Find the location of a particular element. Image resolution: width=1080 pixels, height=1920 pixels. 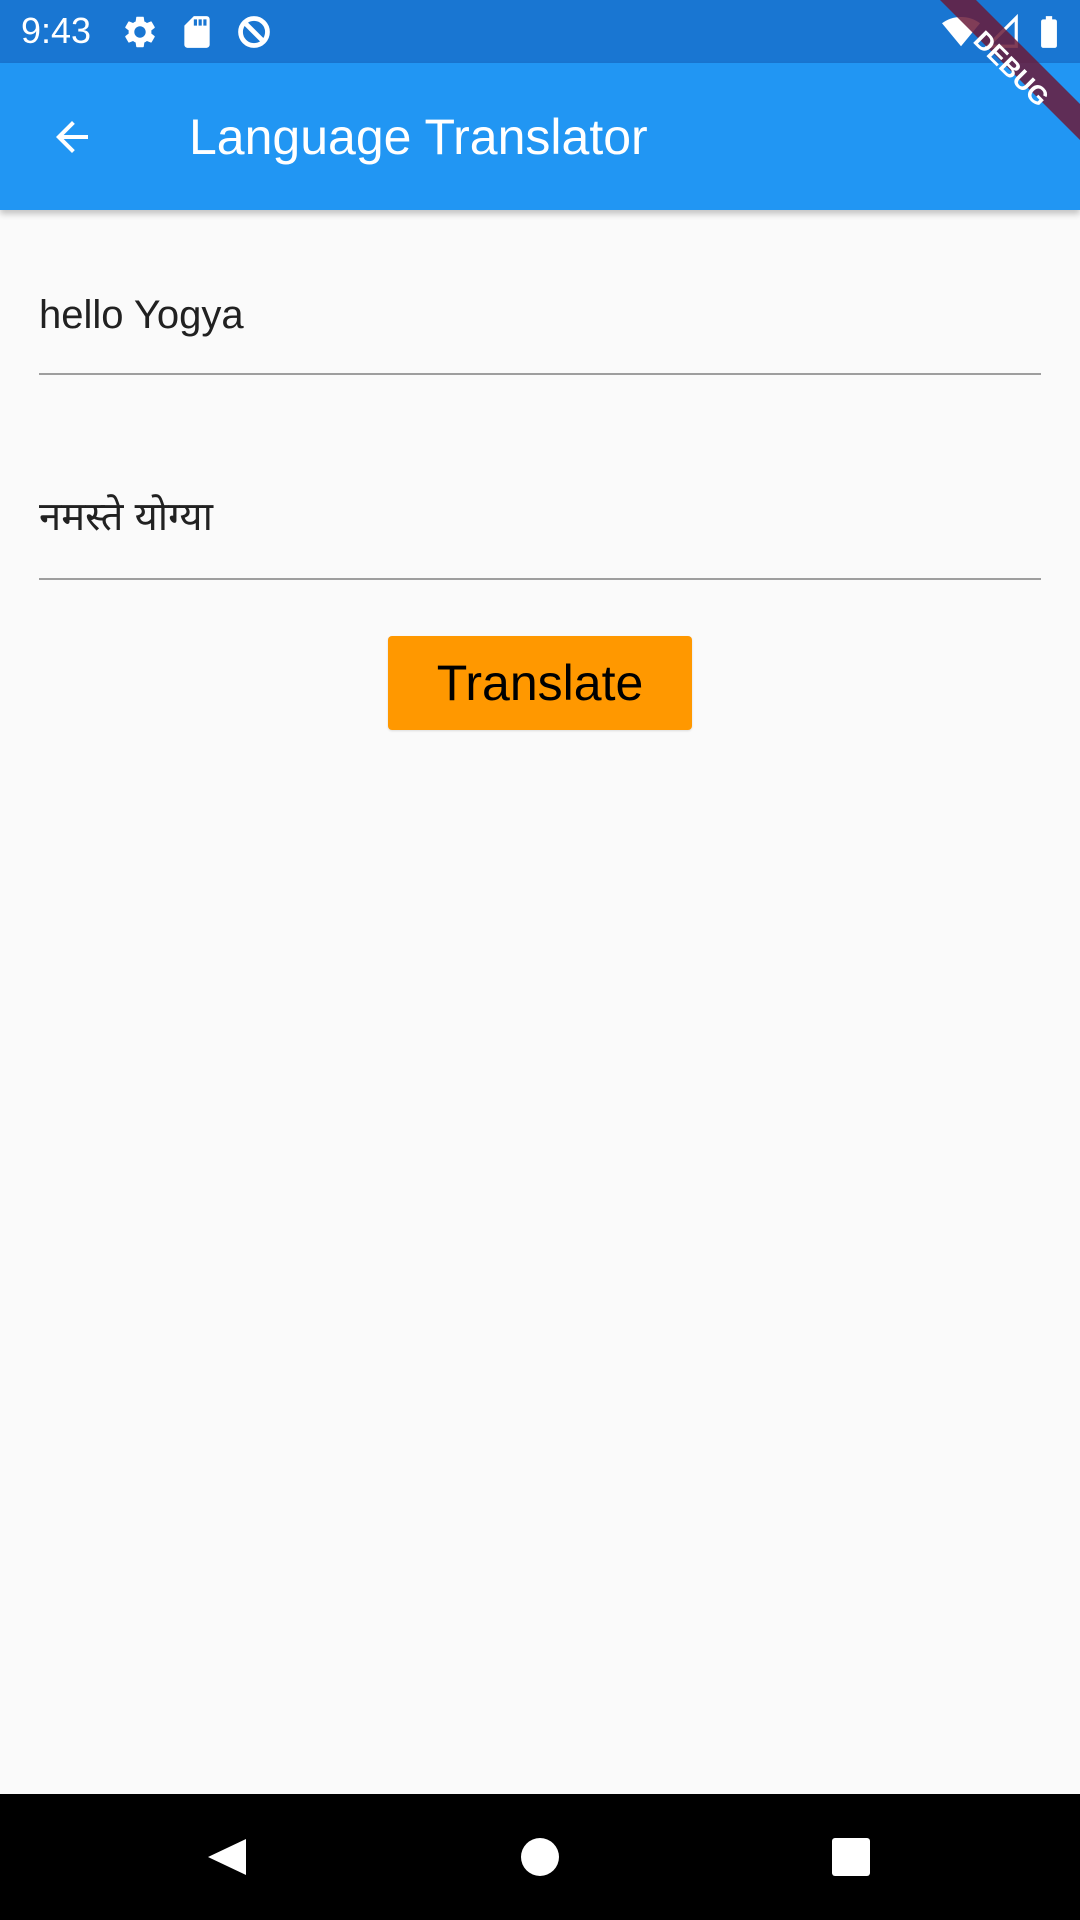

status-time: 9:43 is located at coordinates (56, 30).